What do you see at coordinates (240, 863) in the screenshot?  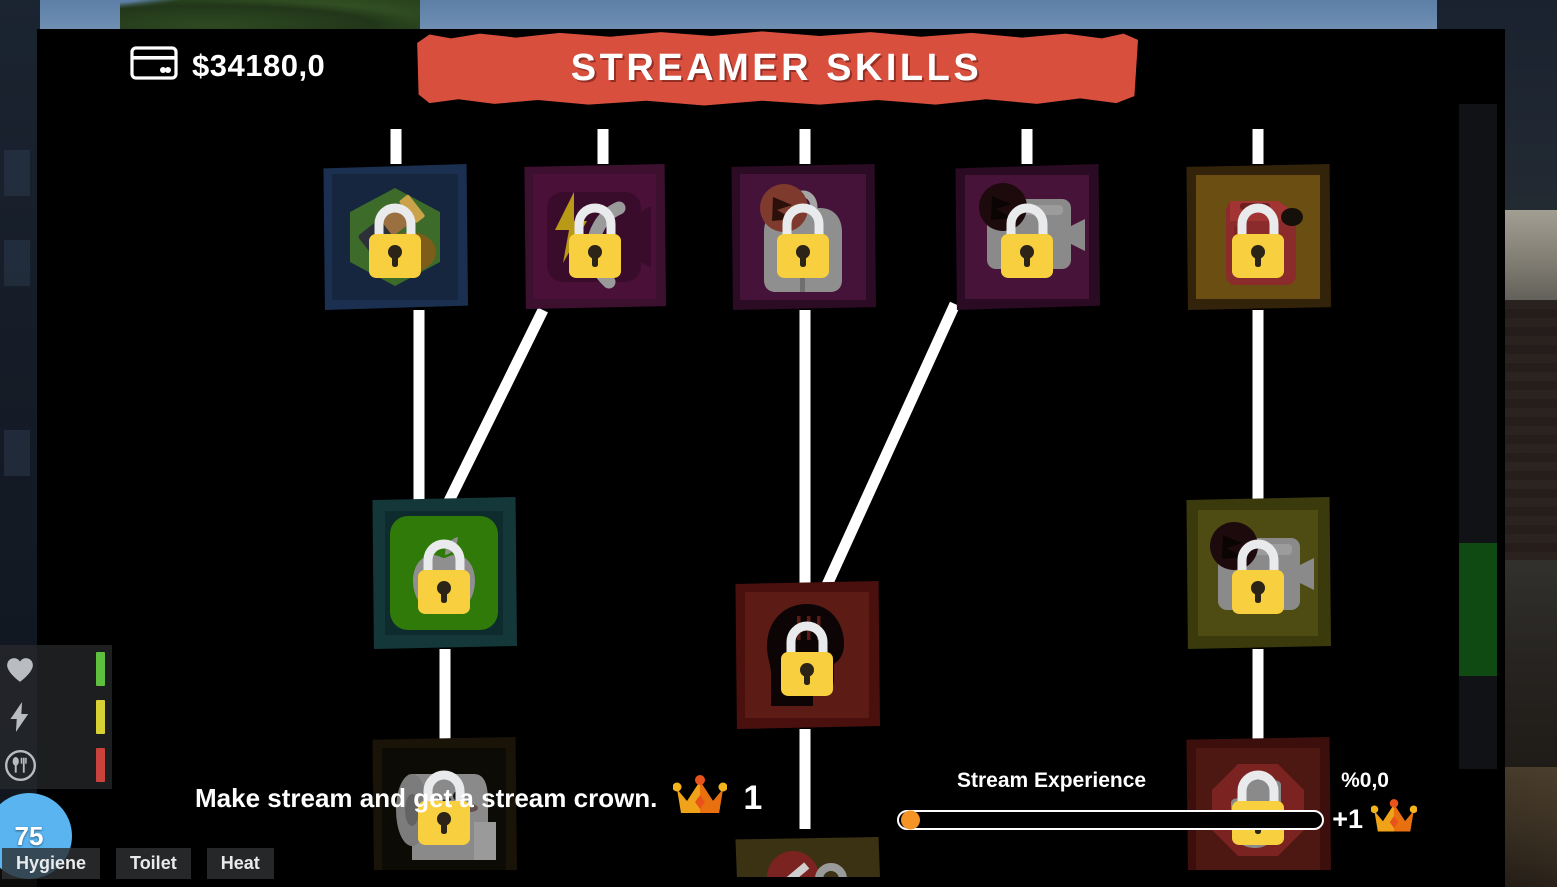 I see `status-chip-heat: Heat` at bounding box center [240, 863].